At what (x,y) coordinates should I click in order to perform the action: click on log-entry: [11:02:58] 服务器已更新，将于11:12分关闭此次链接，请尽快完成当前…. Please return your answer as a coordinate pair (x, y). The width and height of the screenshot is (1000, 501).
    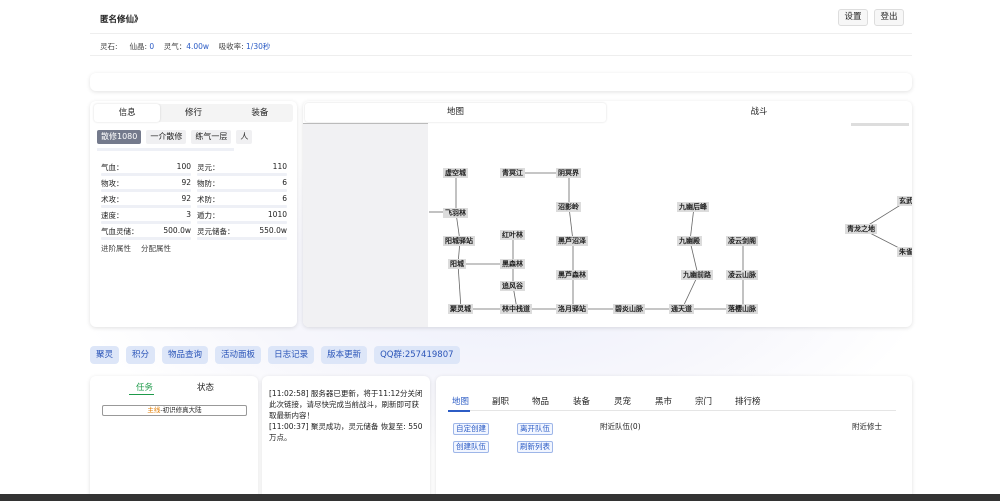
    Looking at the image, I should click on (346, 404).